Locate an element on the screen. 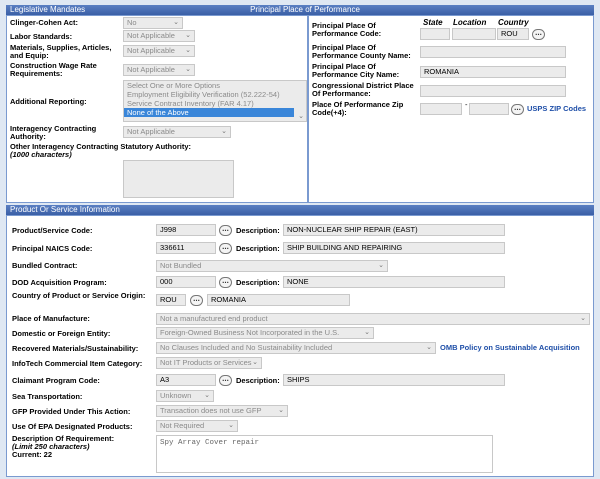  place-title: Principal Place of Performance is located at coordinates (305, 9).